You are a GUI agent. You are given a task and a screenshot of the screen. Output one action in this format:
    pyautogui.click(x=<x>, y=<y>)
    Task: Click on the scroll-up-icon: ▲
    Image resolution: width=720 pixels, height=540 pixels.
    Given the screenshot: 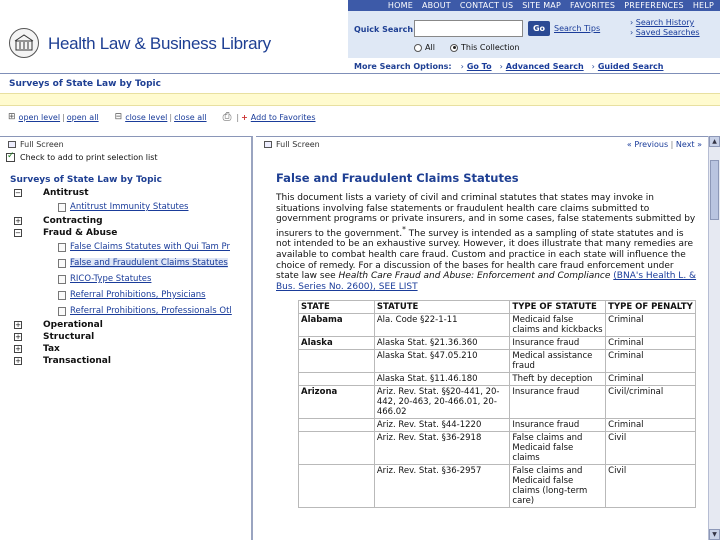 What is the action you would take?
    pyautogui.click(x=714, y=141)
    